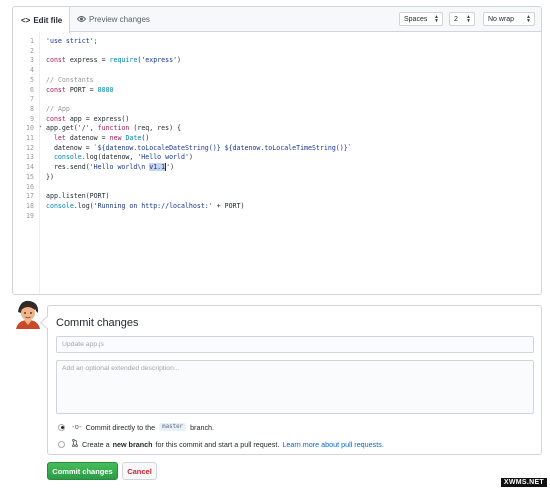 The image size is (550, 490). What do you see at coordinates (123, 157) in the screenshot?
I see `code-line: console.log(datenow, 'Hello world')` at bounding box center [123, 157].